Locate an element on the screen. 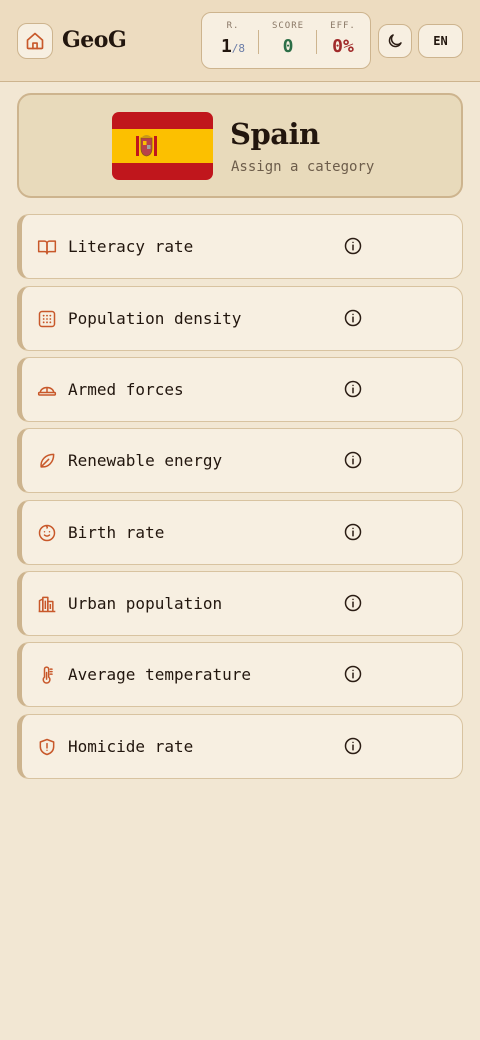 The width and height of the screenshot is (480, 1040). category-label: Homicide rate is located at coordinates (131, 746).